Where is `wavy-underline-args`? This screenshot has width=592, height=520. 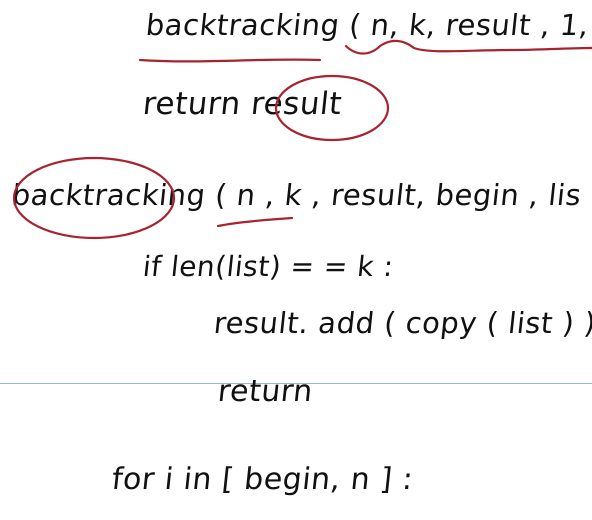 wavy-underline-args is located at coordinates (468, 47).